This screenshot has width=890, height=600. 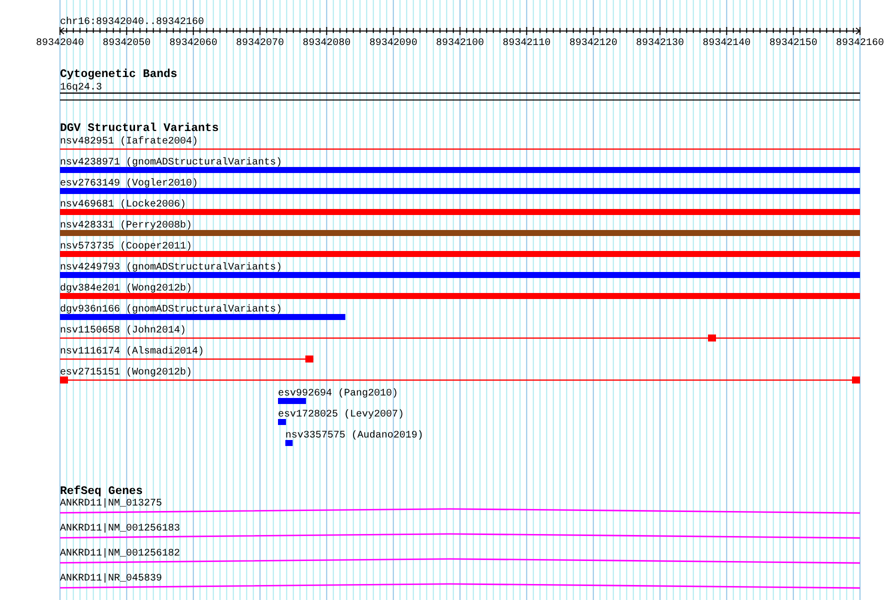 I want to click on ruler-label: 89342060, so click(x=193, y=43).